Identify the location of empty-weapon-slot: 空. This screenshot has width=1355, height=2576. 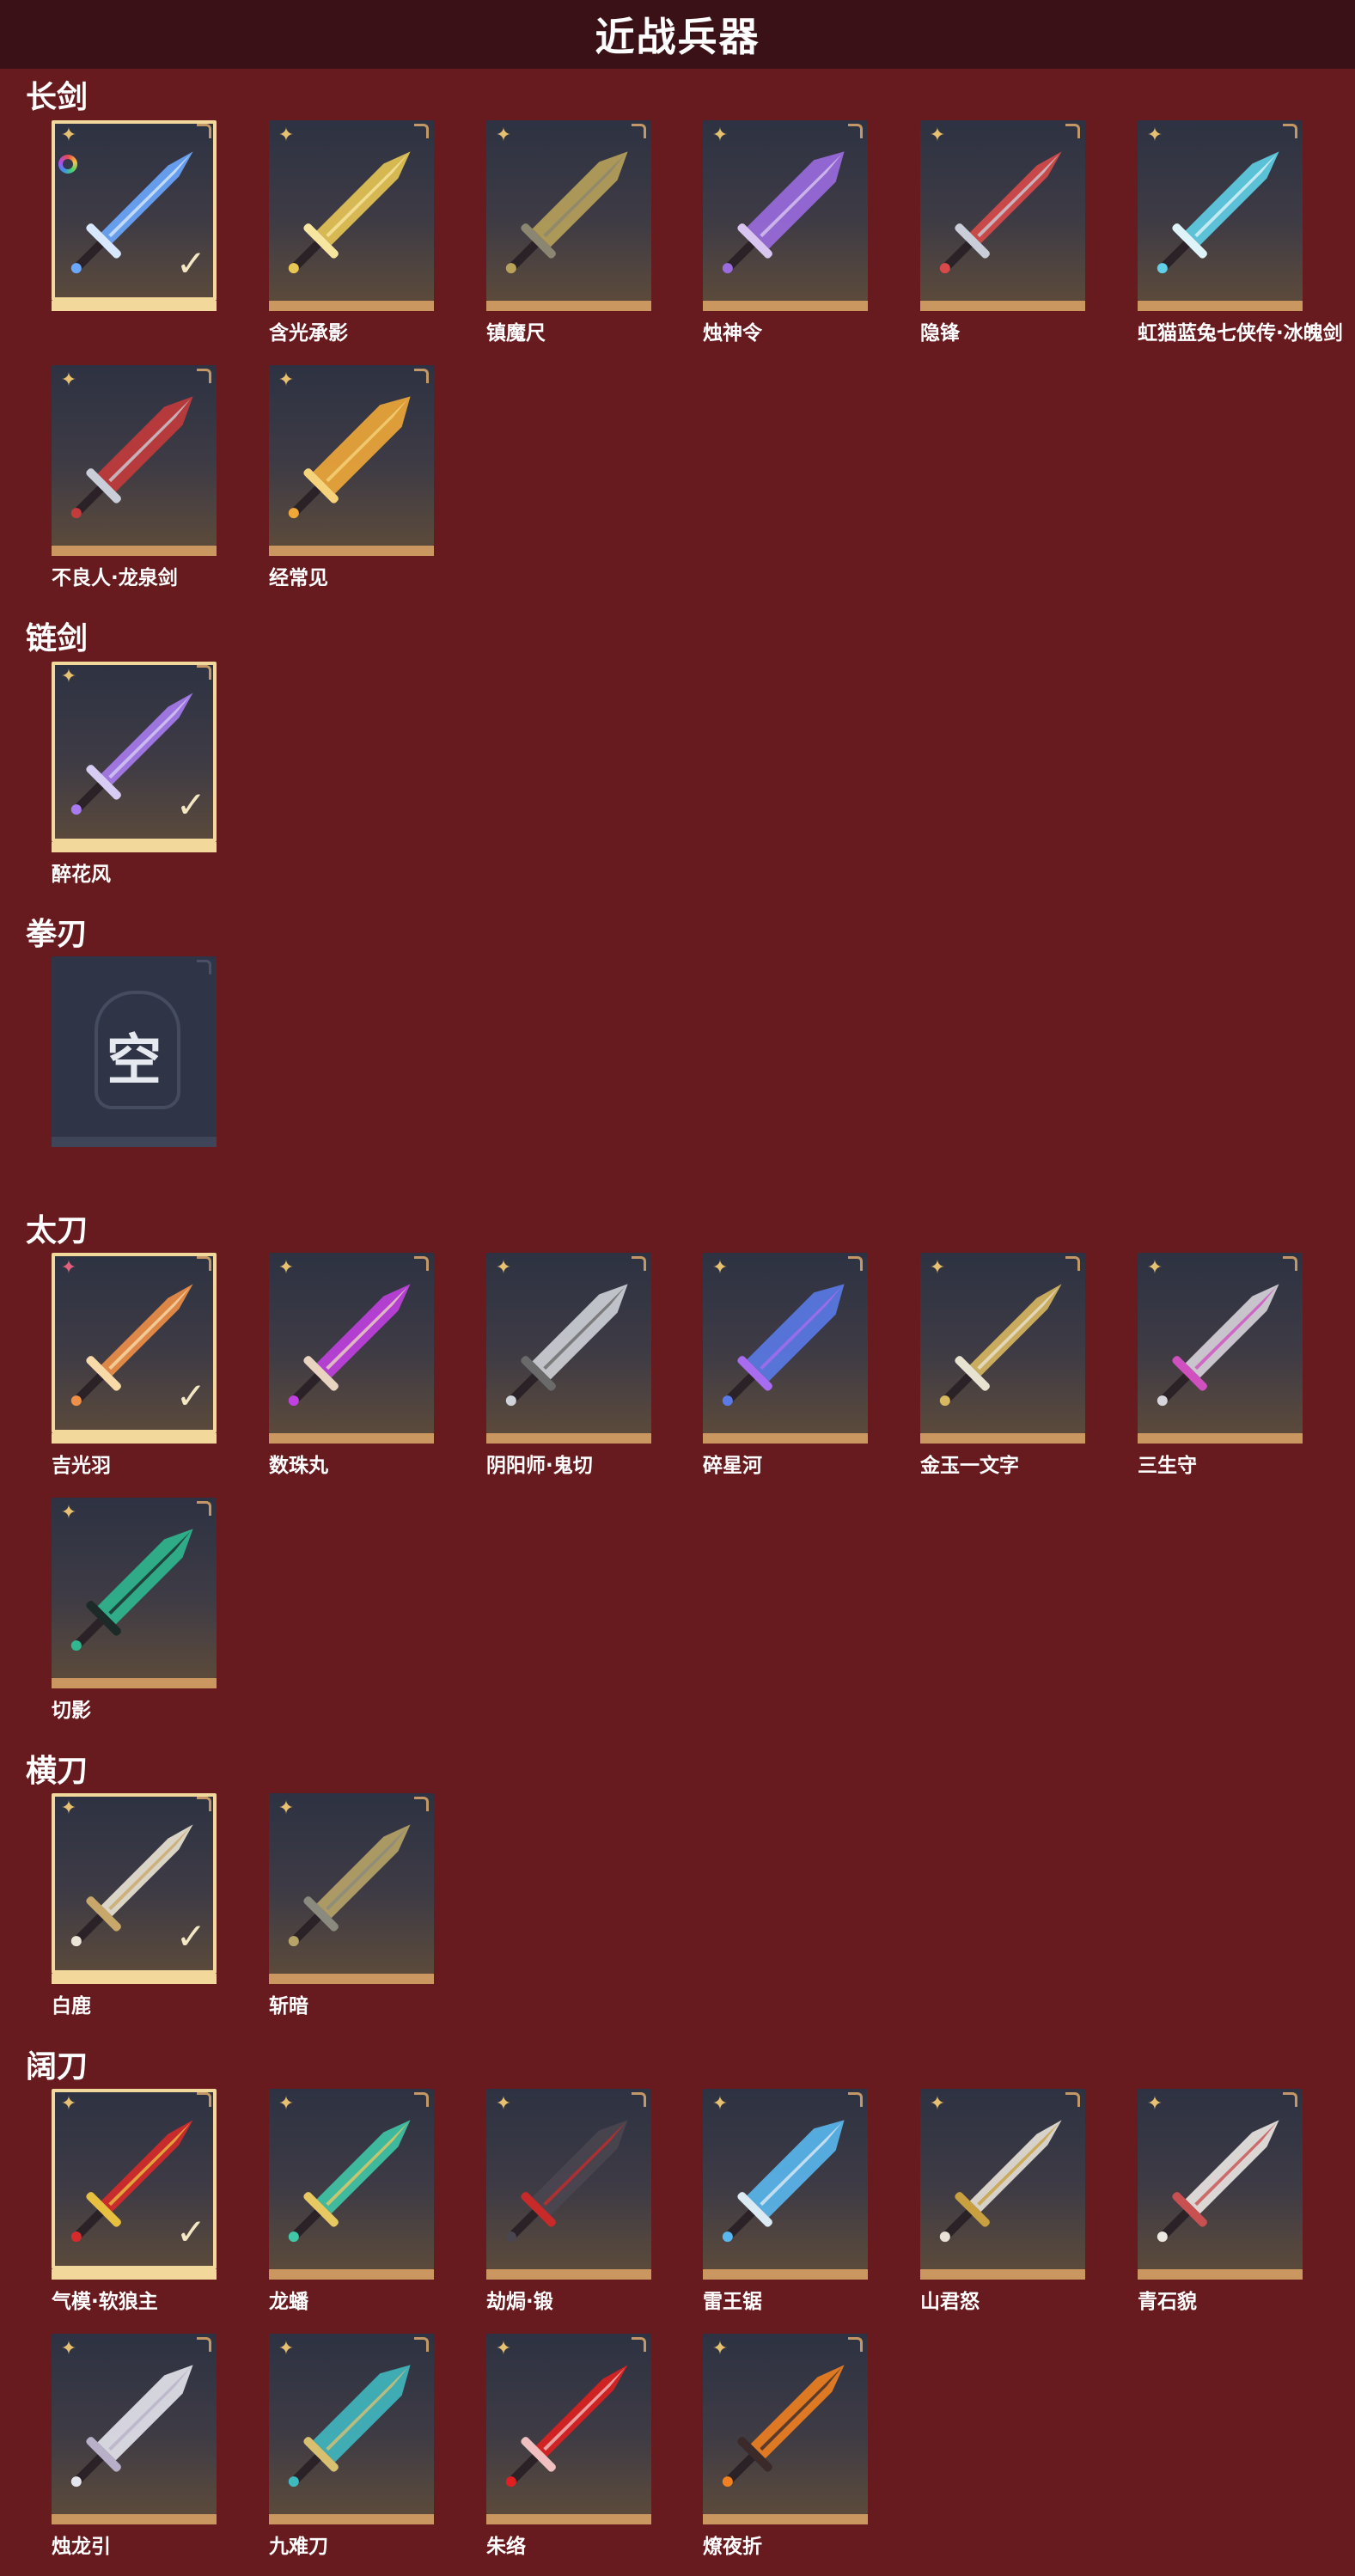
(134, 1051).